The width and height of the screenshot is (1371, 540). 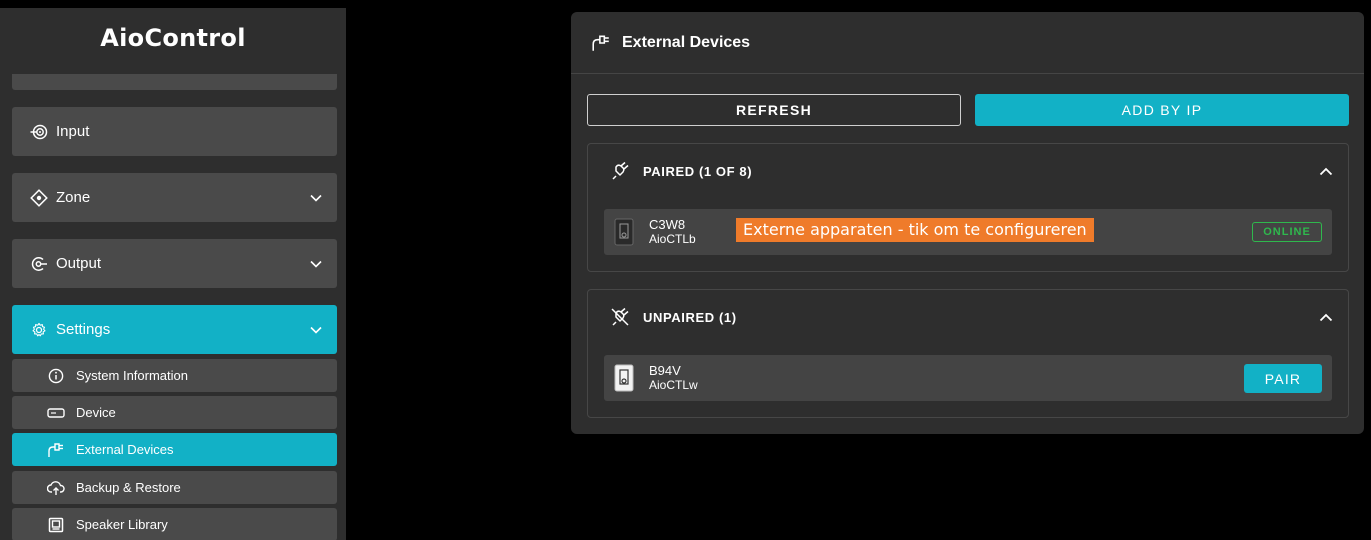 I want to click on unpaired-section-title: UNPAIRED (1), so click(x=690, y=317).